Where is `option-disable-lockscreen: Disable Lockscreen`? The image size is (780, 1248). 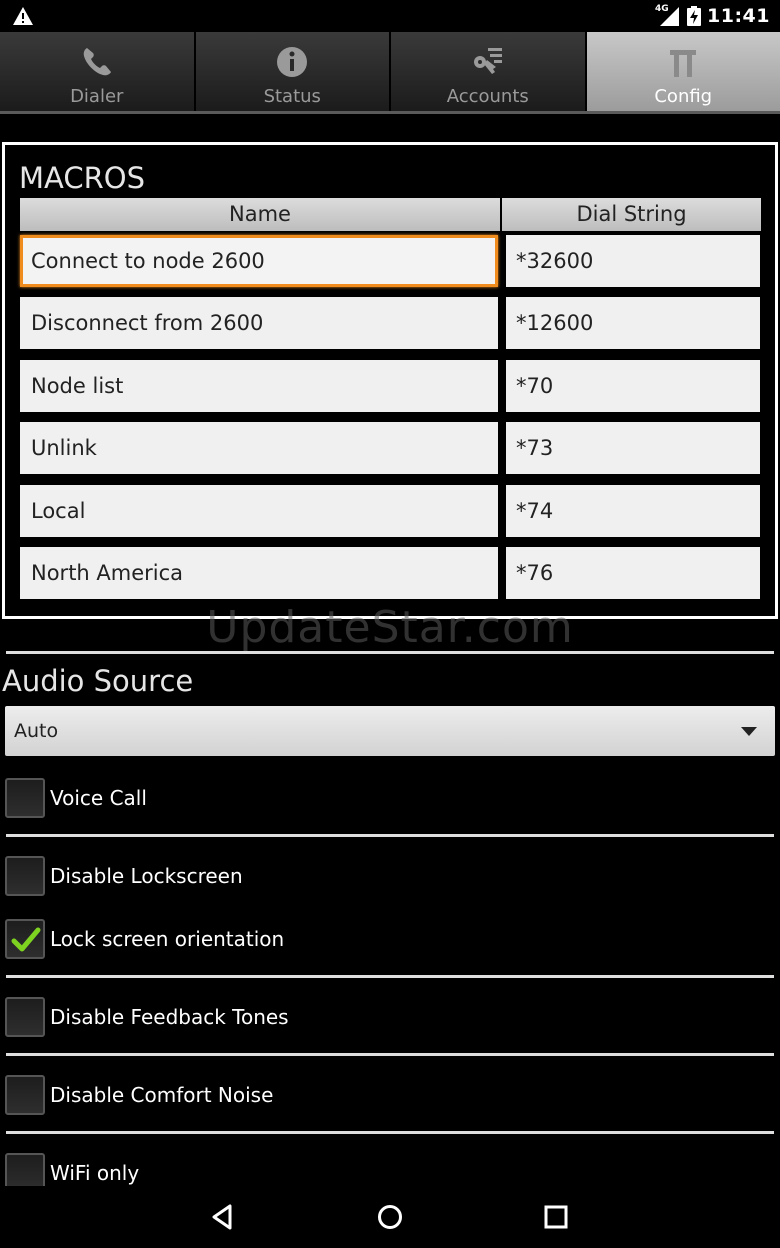 option-disable-lockscreen: Disable Lockscreen is located at coordinates (124, 876).